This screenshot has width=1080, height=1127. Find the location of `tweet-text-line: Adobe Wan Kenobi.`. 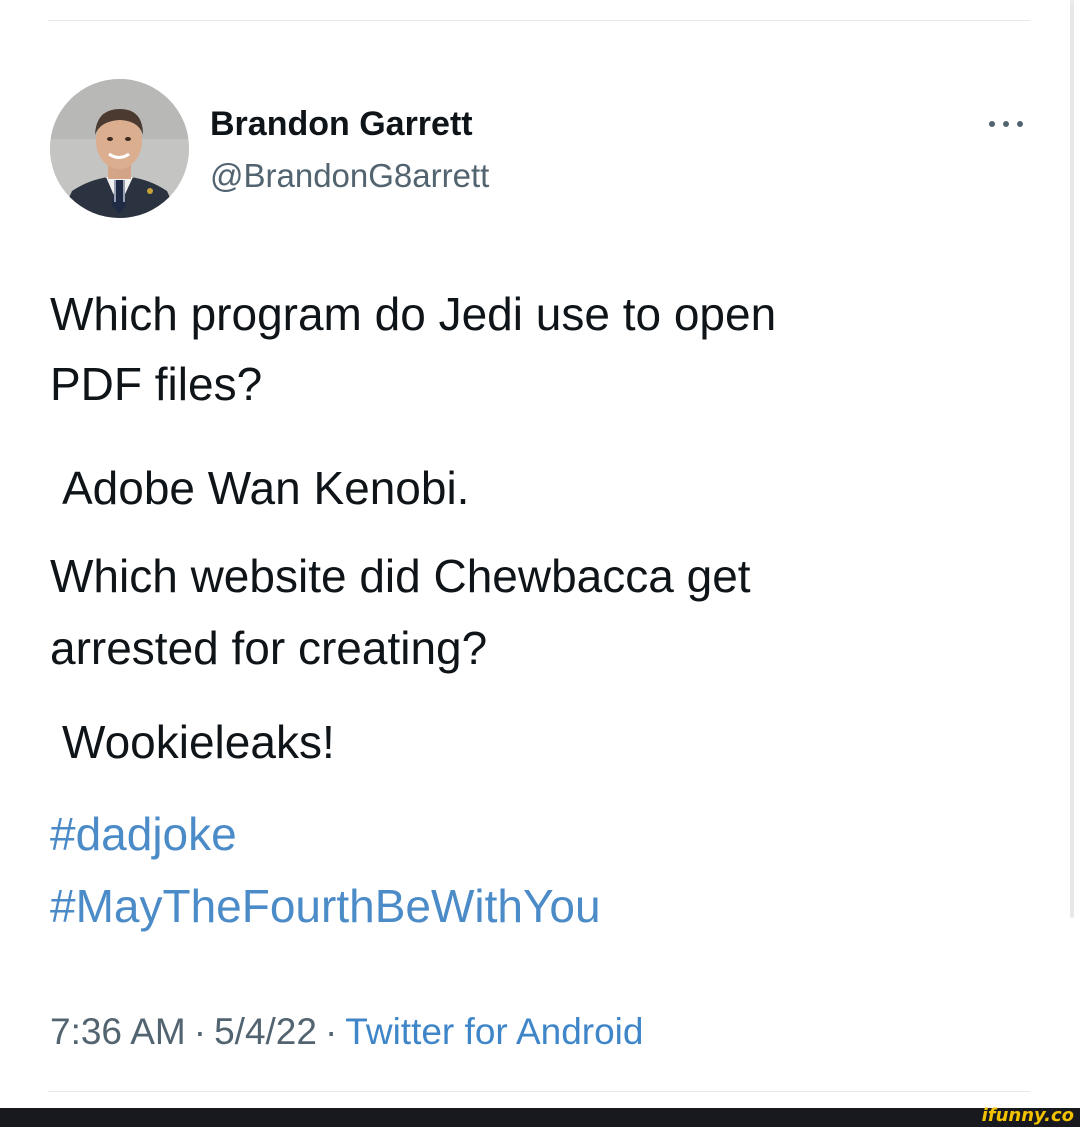

tweet-text-line: Adobe Wan Kenobi. is located at coordinates (266, 488).